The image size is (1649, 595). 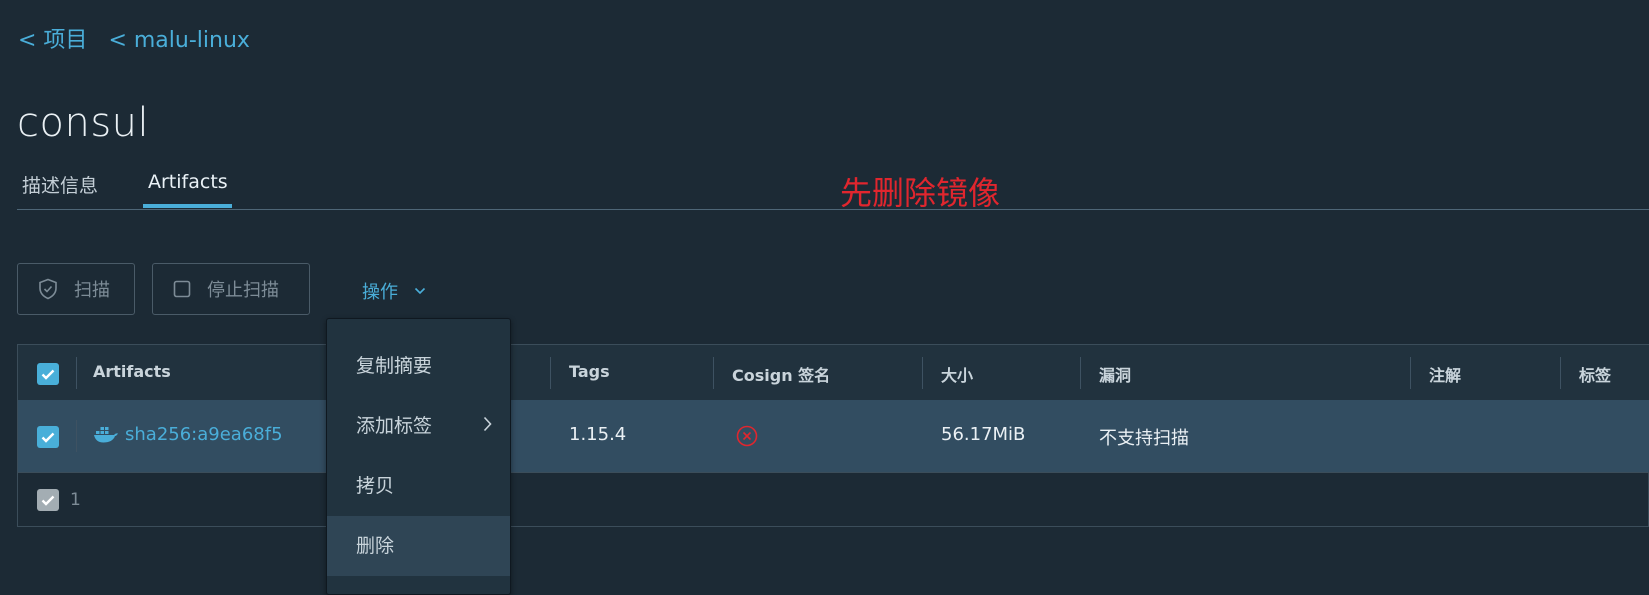 I want to click on actions-menu: 复制摘要 添加标签 拷贝 删除, so click(x=418, y=456).